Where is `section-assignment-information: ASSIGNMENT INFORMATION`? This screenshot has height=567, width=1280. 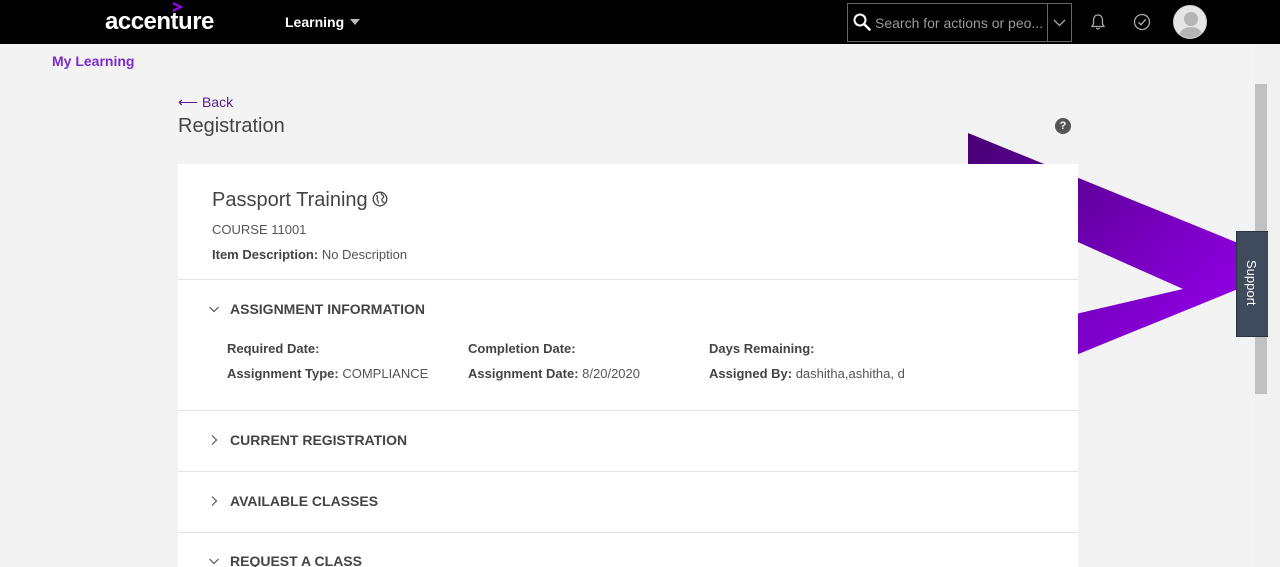 section-assignment-information: ASSIGNMENT INFORMATION is located at coordinates (316, 309).